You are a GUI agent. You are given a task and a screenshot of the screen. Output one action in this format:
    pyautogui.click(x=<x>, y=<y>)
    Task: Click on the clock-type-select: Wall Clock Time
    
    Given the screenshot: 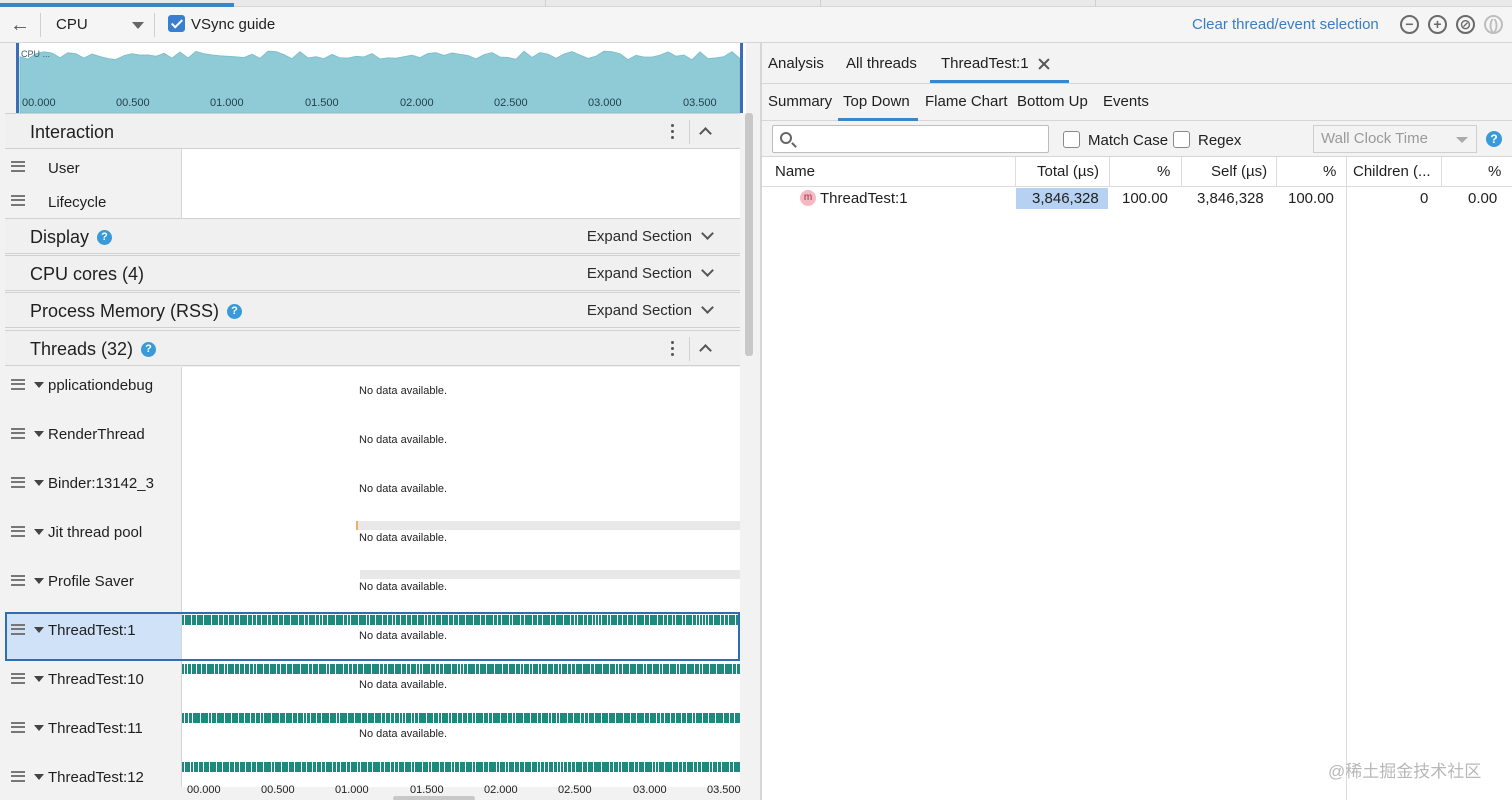 What is the action you would take?
    pyautogui.click(x=1395, y=139)
    